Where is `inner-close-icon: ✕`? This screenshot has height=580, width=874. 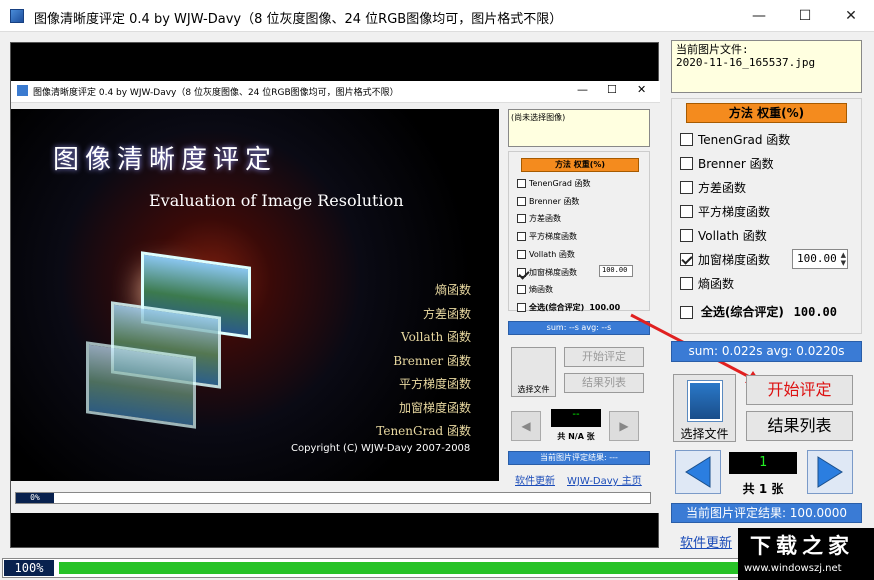
inner-close-icon: ✕ is located at coordinates (642, 89).